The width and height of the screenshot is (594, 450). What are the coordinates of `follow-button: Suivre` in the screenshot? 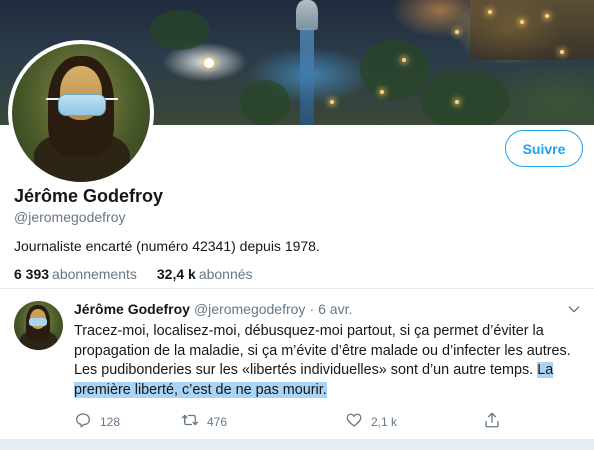 It's located at (544, 148).